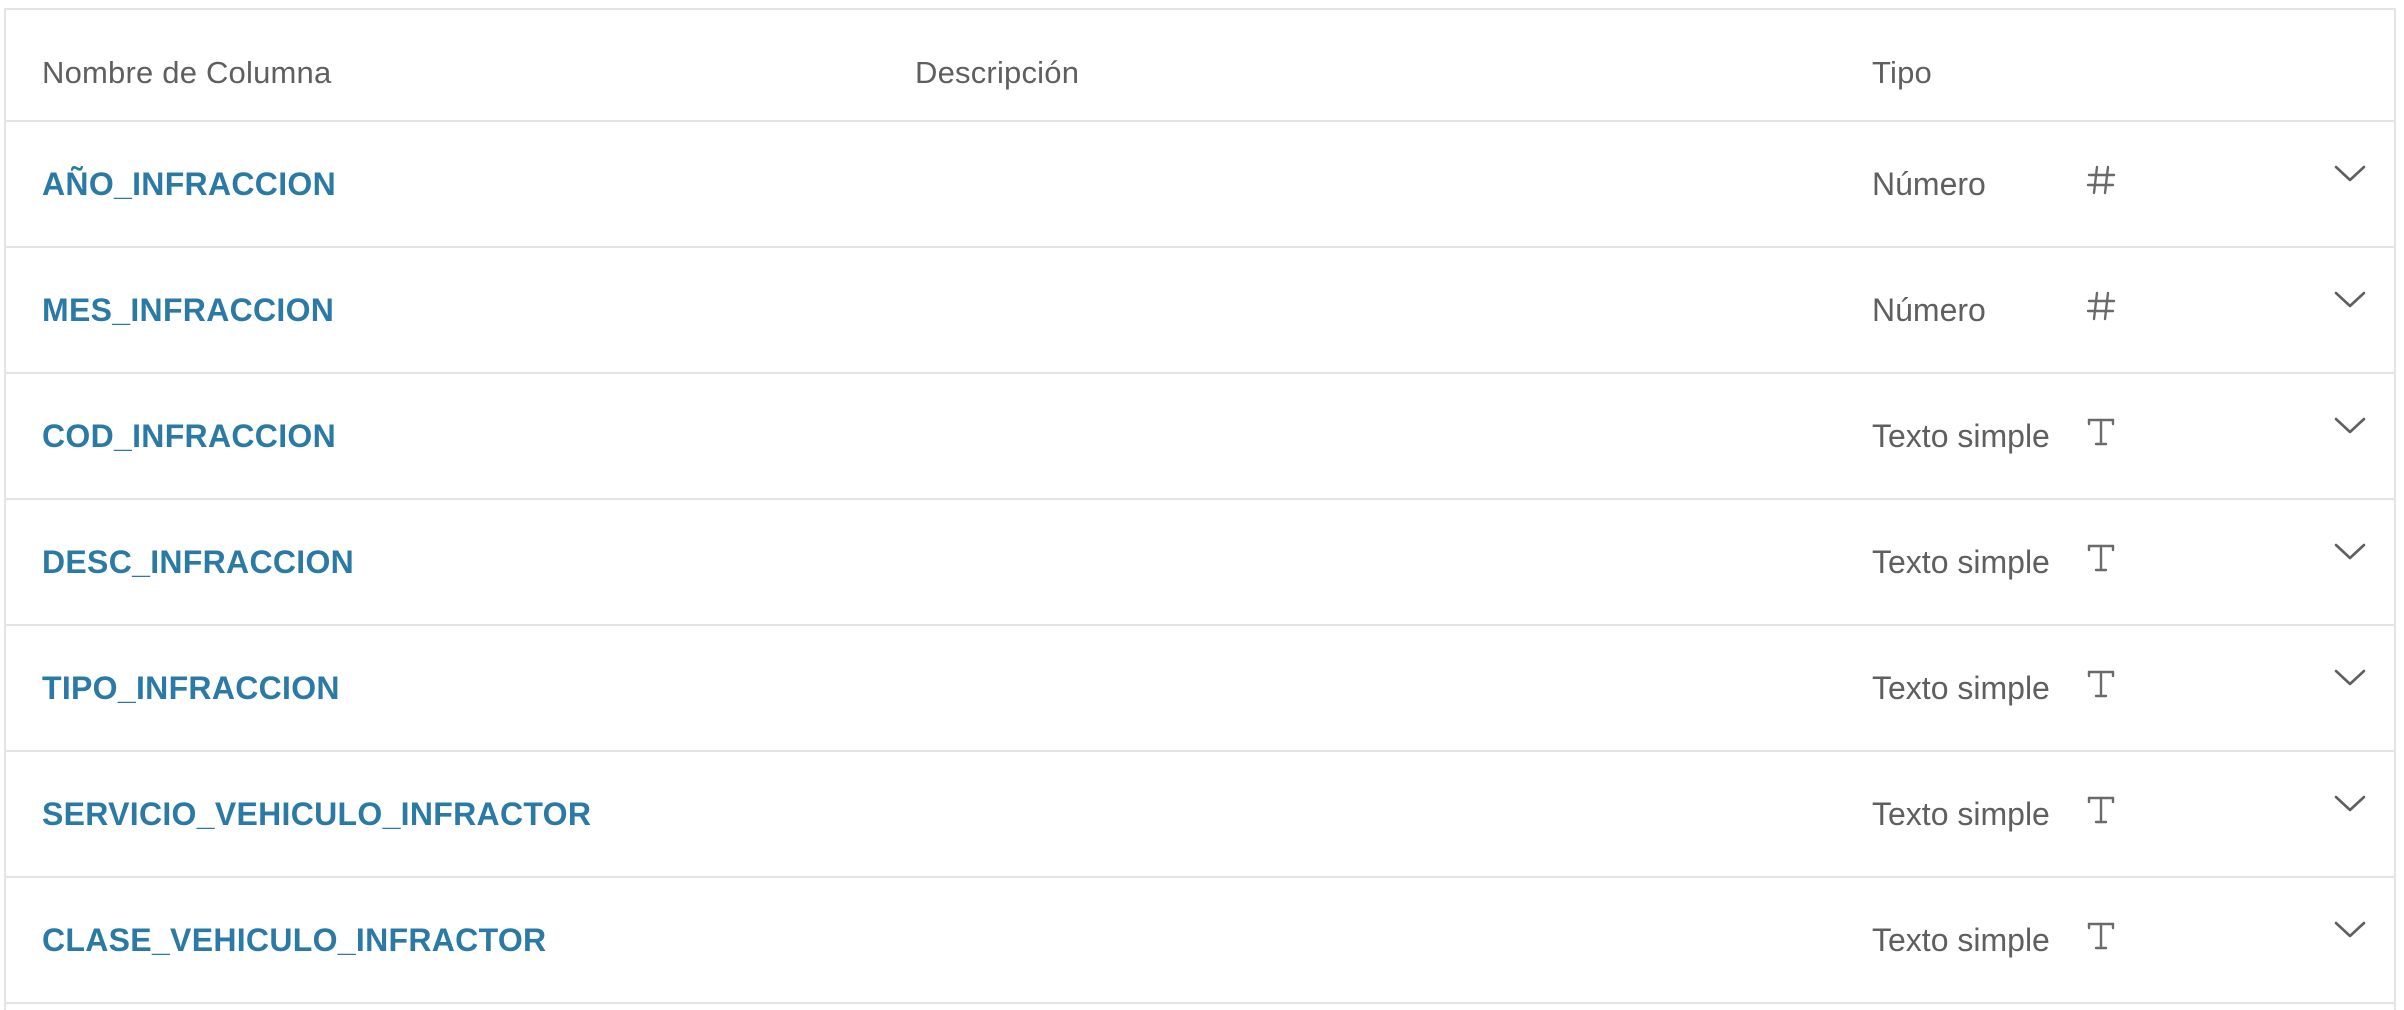 Image resolution: width=2404 pixels, height=1010 pixels. What do you see at coordinates (1200, 311) in the screenshot?
I see `table-row: MES_INFRACCION Número` at bounding box center [1200, 311].